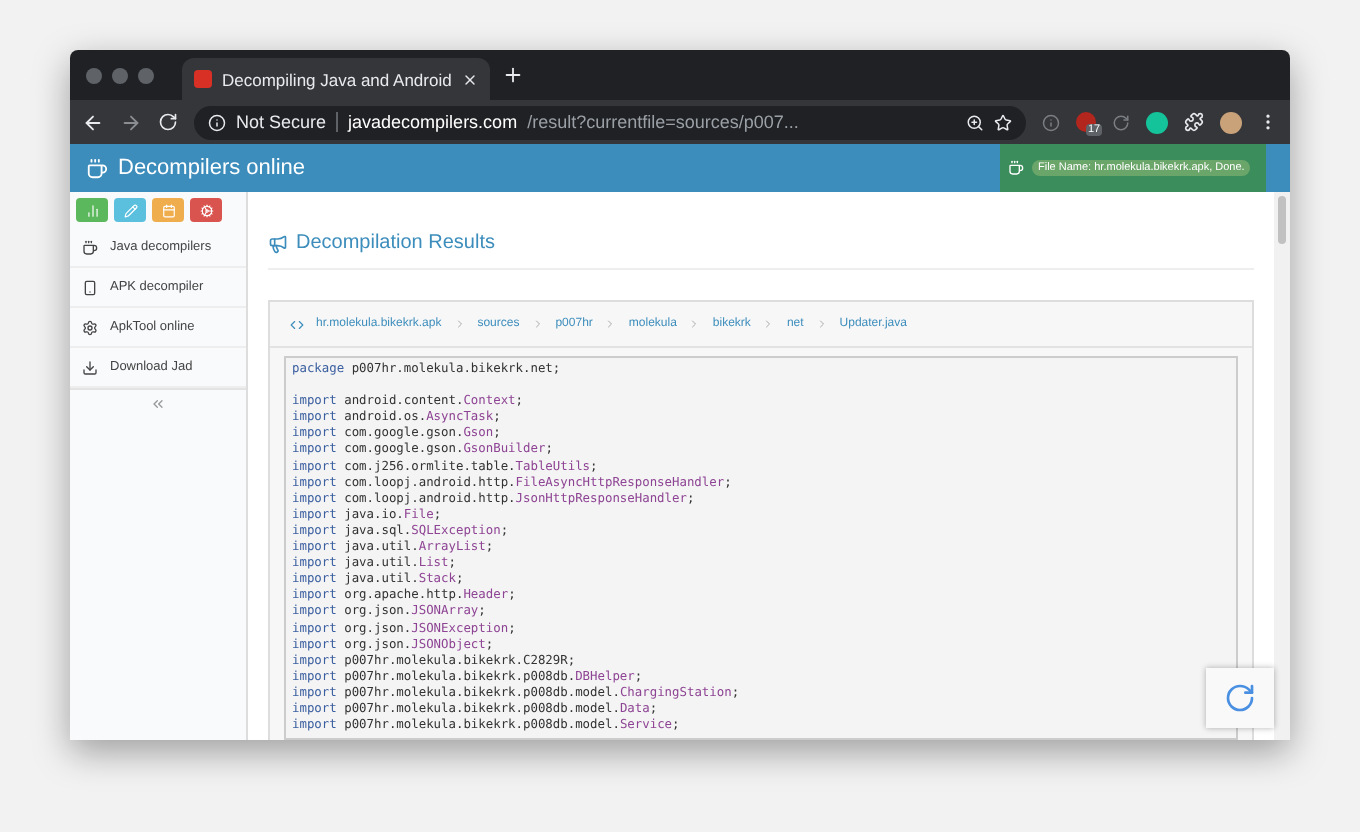 The height and width of the screenshot is (832, 1360). Describe the element at coordinates (554, 168) in the screenshot. I see `site-title: Decompilers online` at that location.